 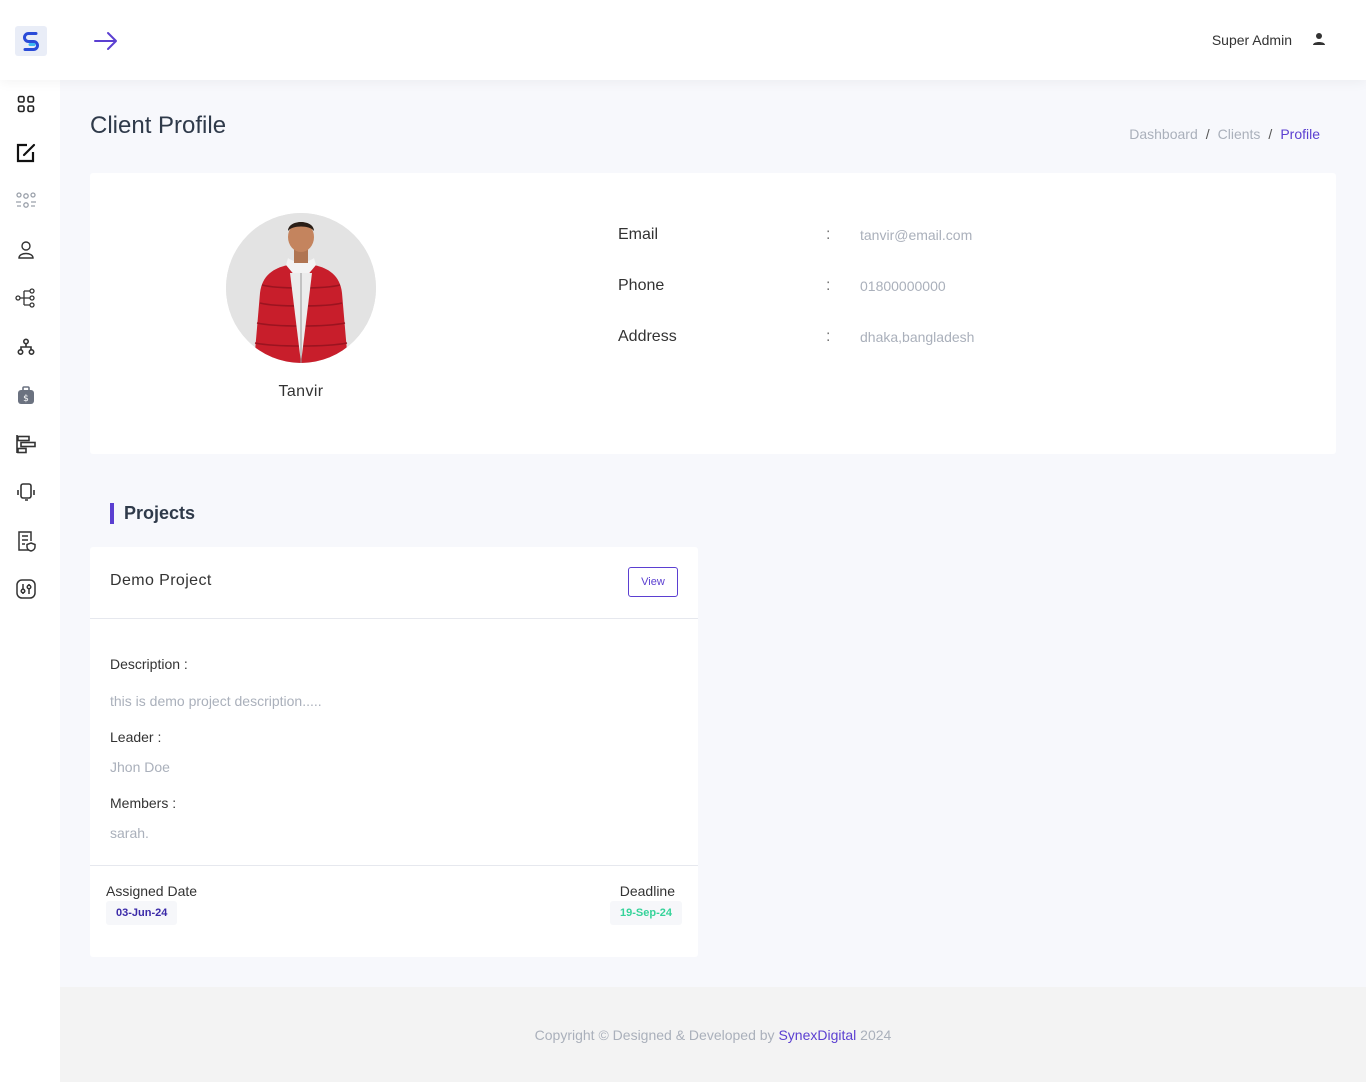 What do you see at coordinates (106, 41) in the screenshot?
I see `arrow-right-icon` at bounding box center [106, 41].